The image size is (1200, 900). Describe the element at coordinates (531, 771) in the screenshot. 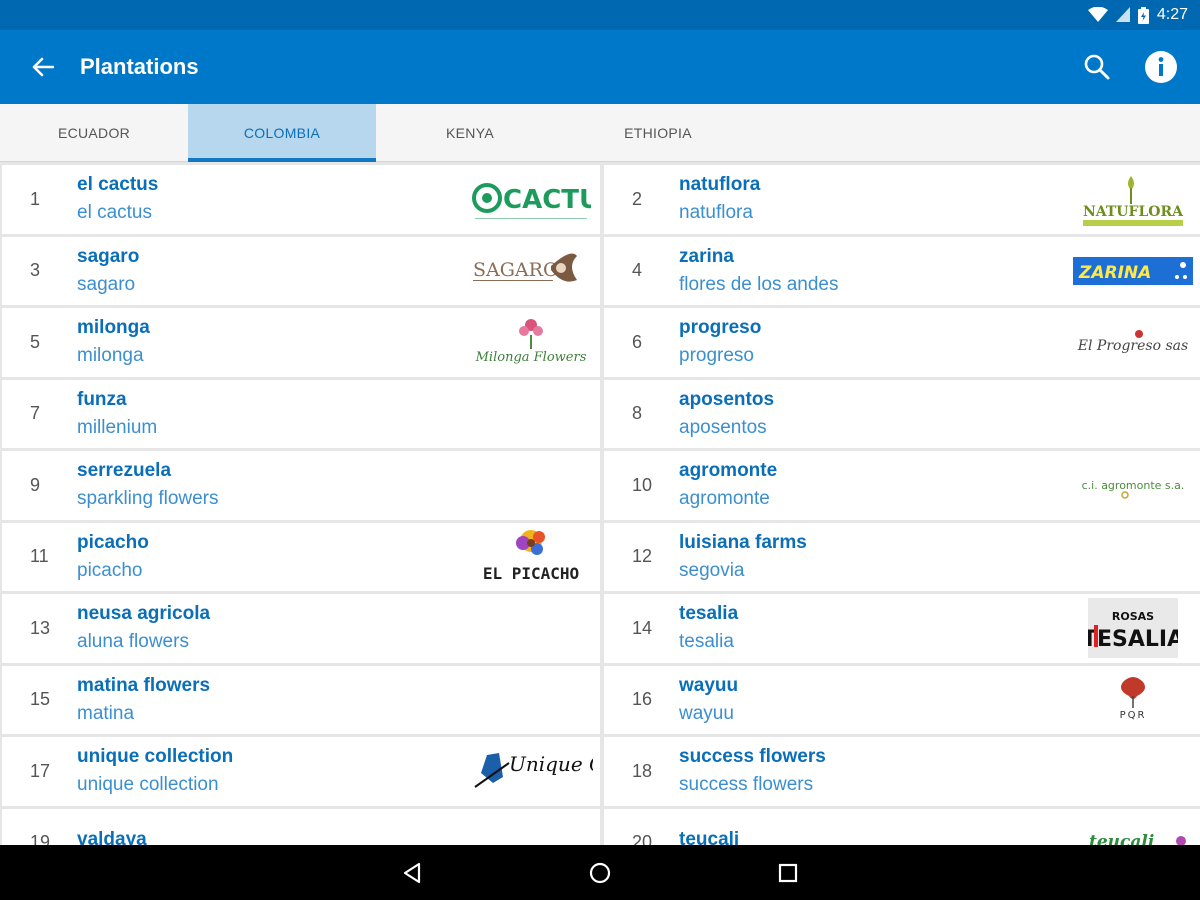

I see `plantation-logo: Unique Collection` at that location.